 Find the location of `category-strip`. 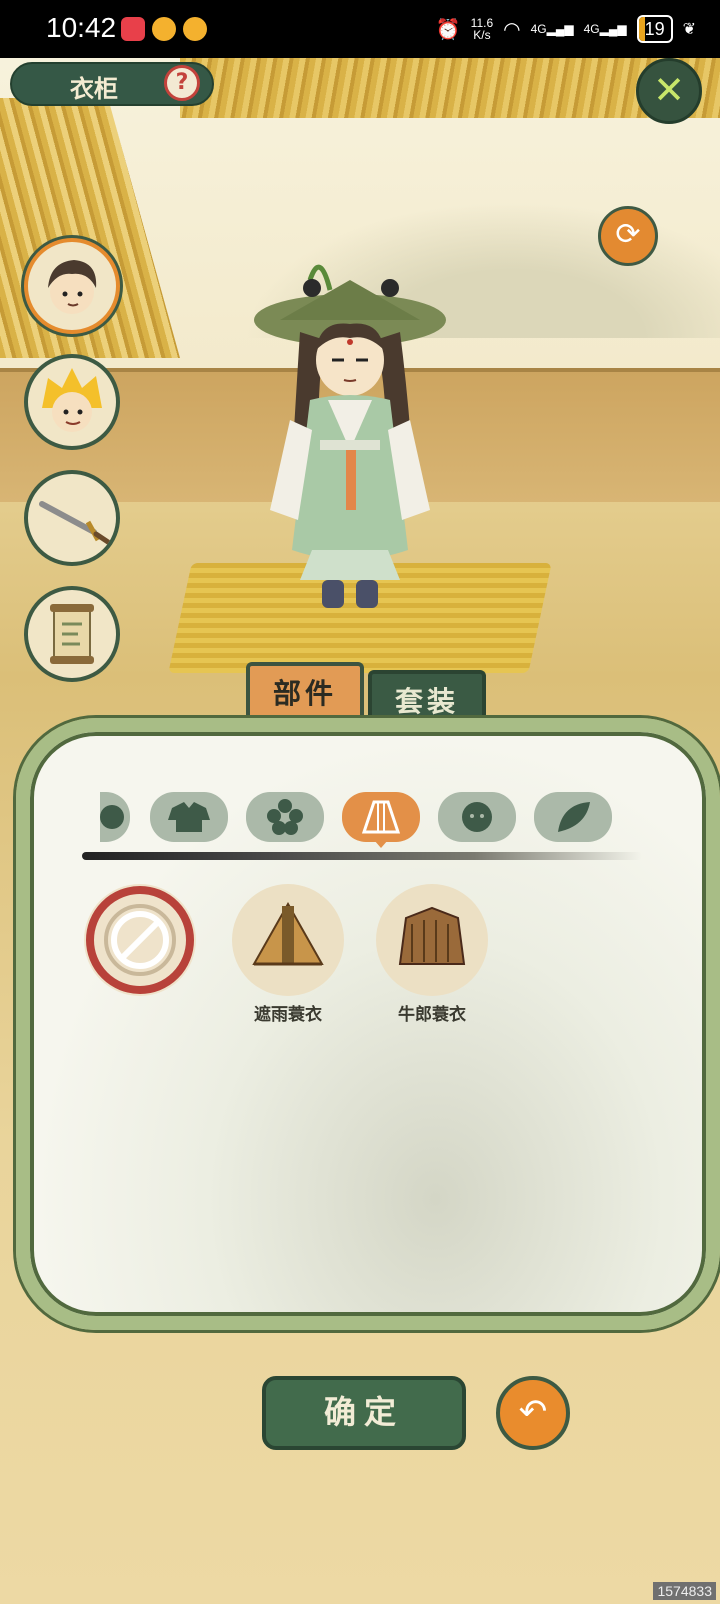

category-strip is located at coordinates (365, 822).